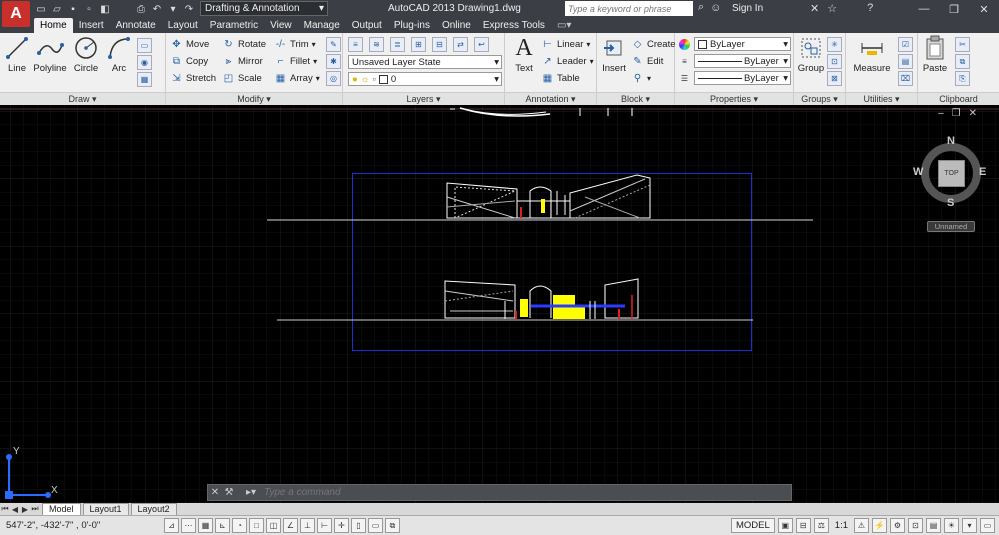  I want to click on redo-icon: ↷, so click(189, 9).